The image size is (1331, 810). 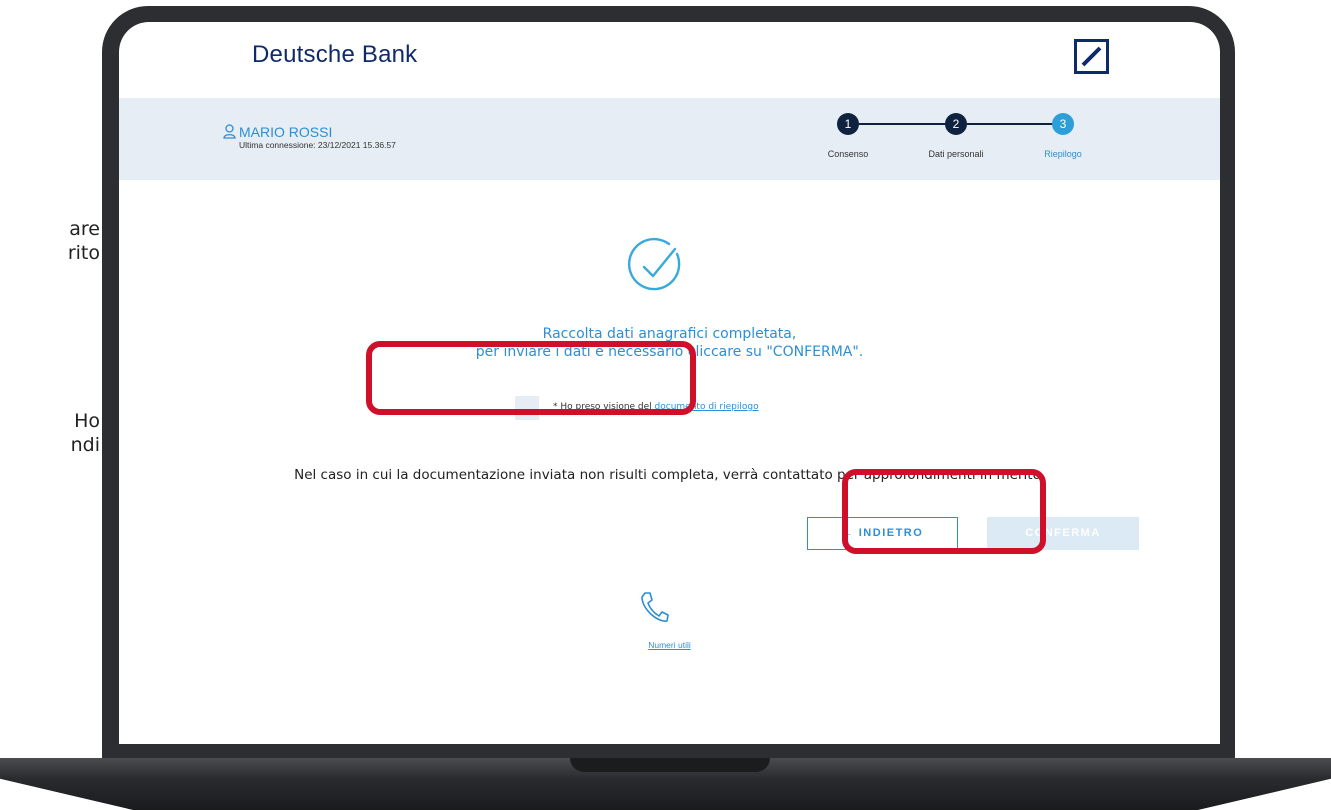 I want to click on step-2-label: Dati personali, so click(x=956, y=154).